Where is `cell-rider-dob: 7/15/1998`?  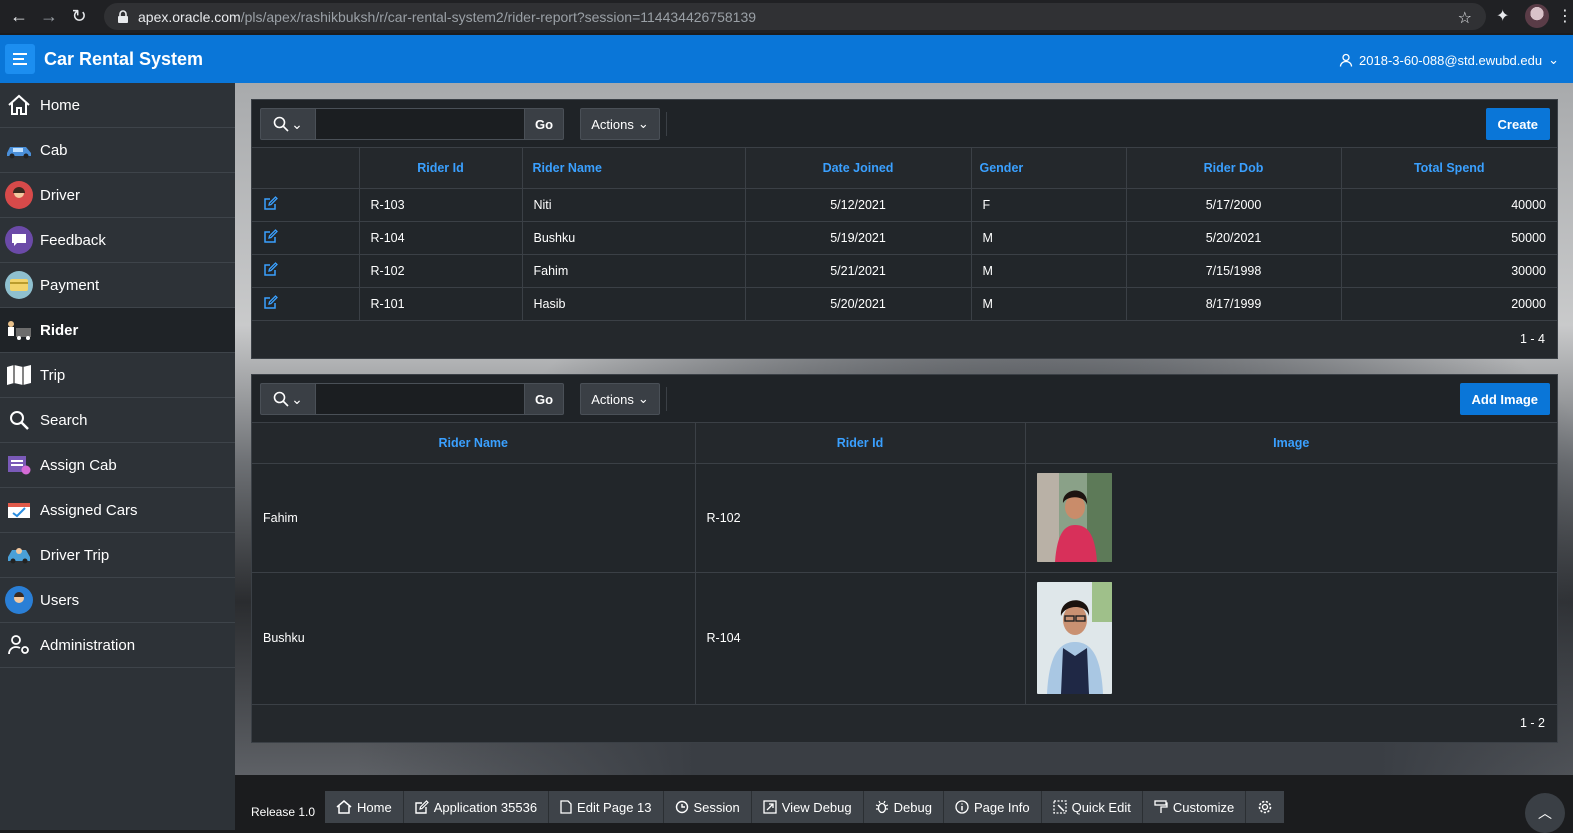
cell-rider-dob: 7/15/1998 is located at coordinates (1234, 271).